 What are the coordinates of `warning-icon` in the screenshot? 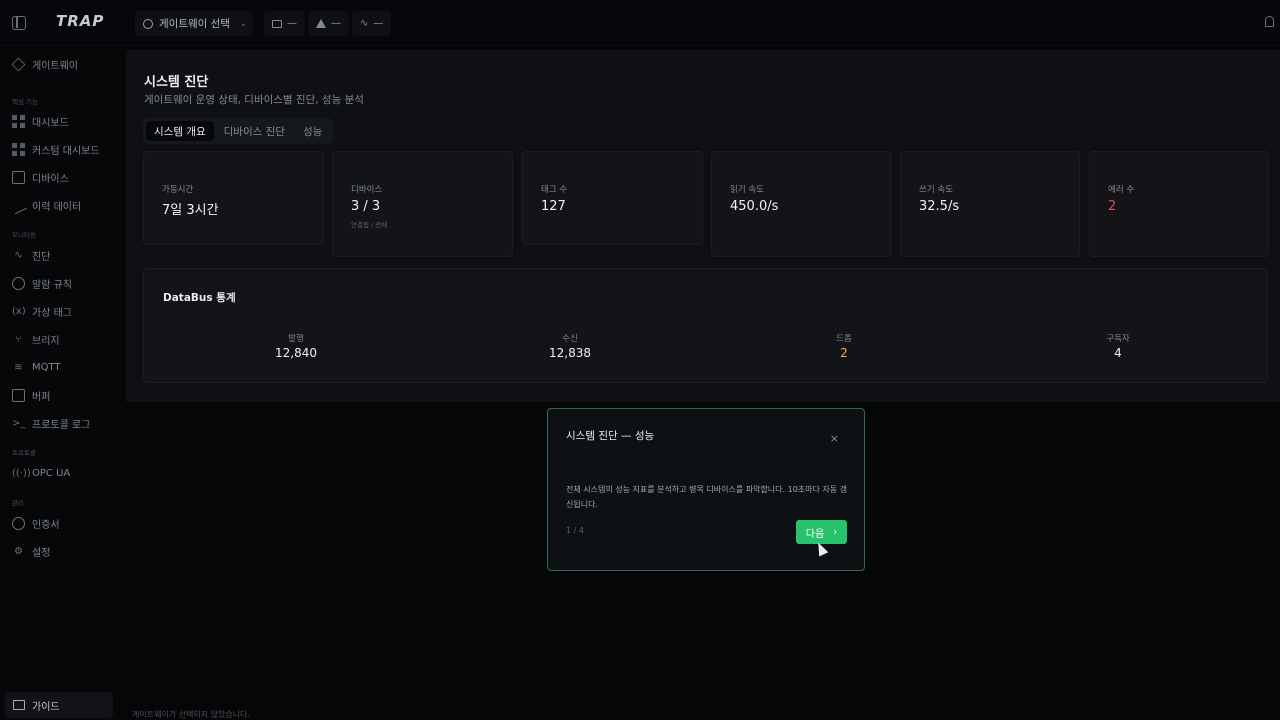 It's located at (321, 23).